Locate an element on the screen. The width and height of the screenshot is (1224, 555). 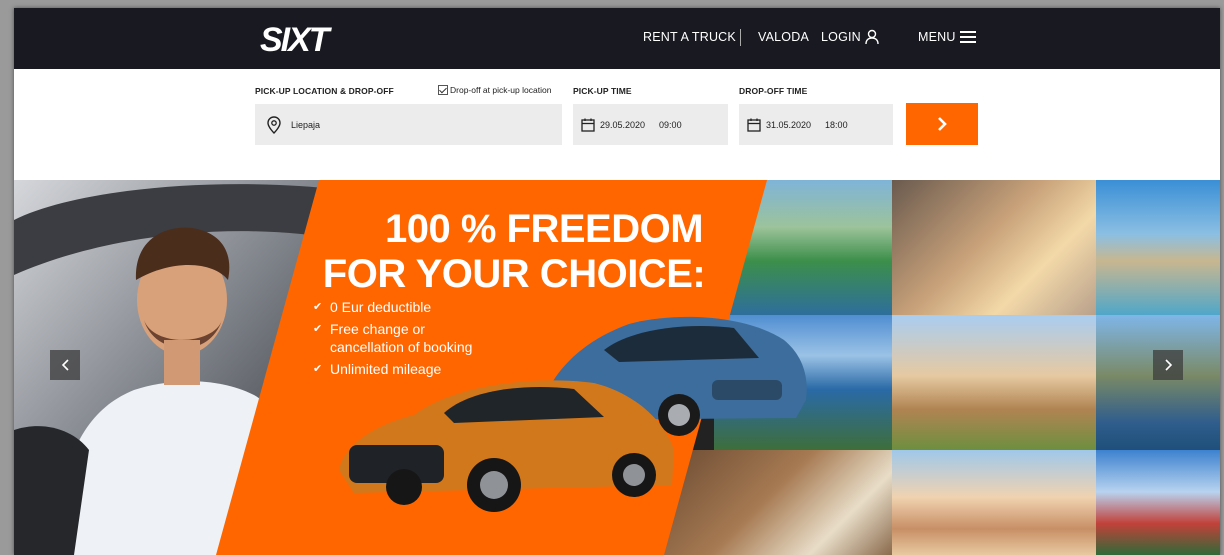
sixt-logo: SIXT is located at coordinates (303, 38).